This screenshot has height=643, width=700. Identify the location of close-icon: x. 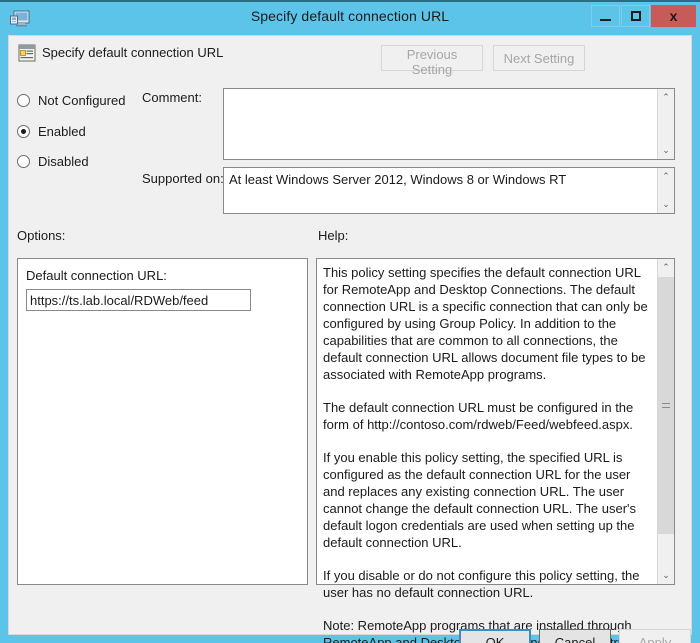
(673, 16).